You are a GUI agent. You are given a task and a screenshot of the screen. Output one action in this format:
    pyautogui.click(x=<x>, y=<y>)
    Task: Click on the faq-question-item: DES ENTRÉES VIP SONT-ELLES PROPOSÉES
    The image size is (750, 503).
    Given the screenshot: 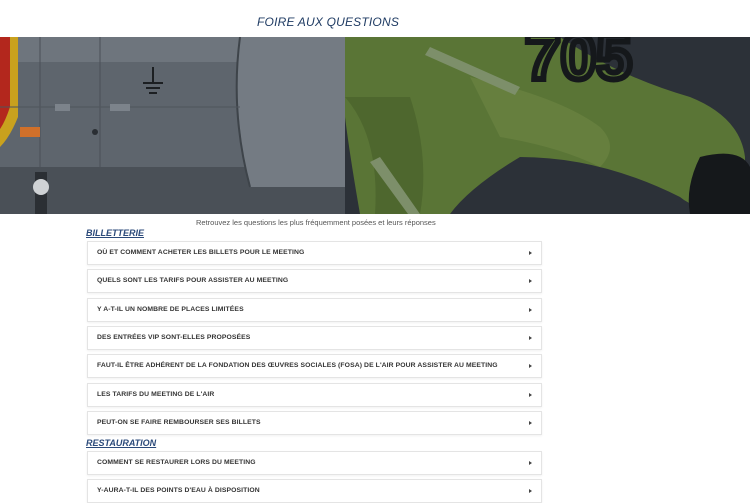 What is the action you would take?
    pyautogui.click(x=314, y=338)
    